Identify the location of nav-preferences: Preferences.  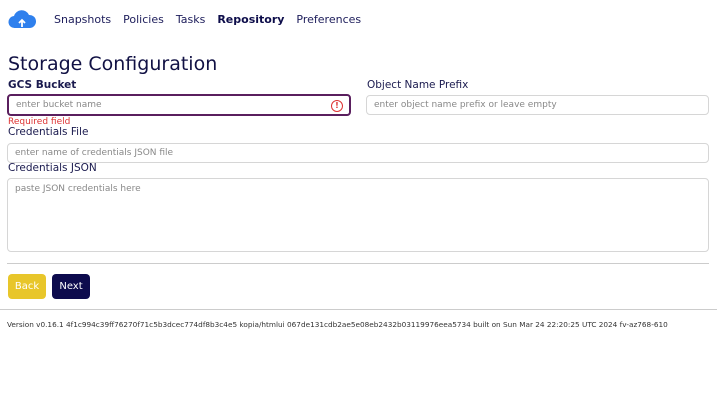
(328, 19).